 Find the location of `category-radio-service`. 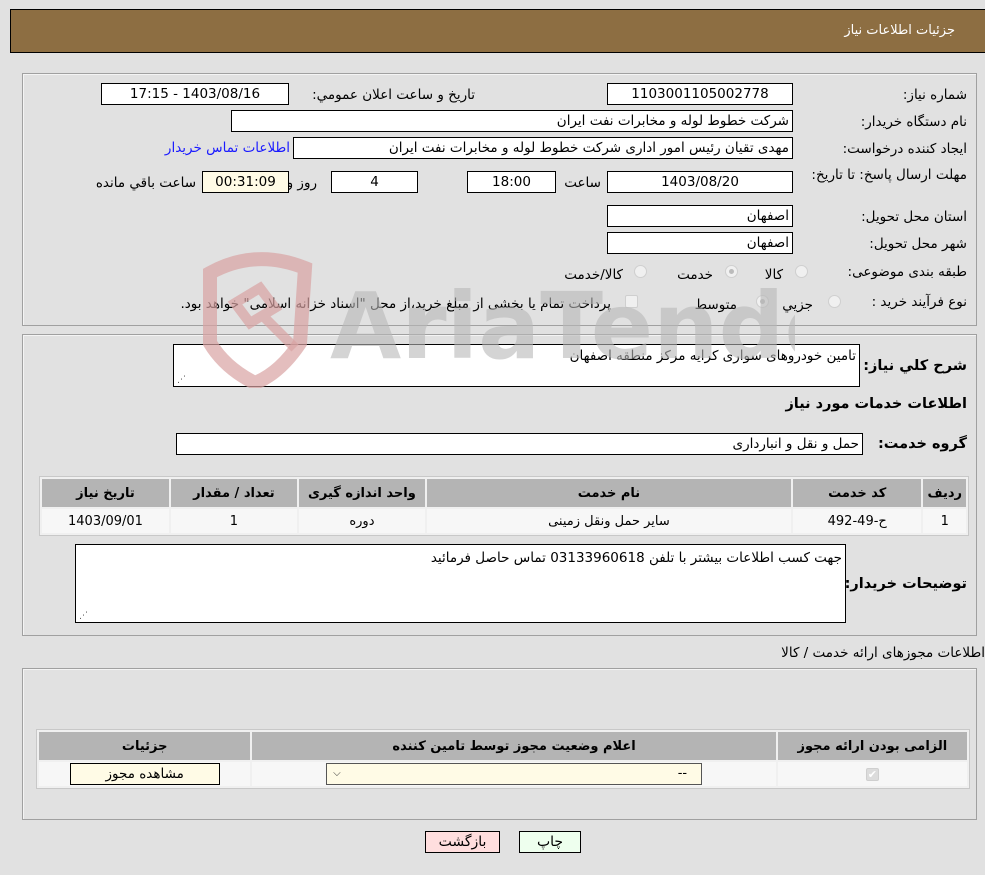

category-radio-service is located at coordinates (731, 271).